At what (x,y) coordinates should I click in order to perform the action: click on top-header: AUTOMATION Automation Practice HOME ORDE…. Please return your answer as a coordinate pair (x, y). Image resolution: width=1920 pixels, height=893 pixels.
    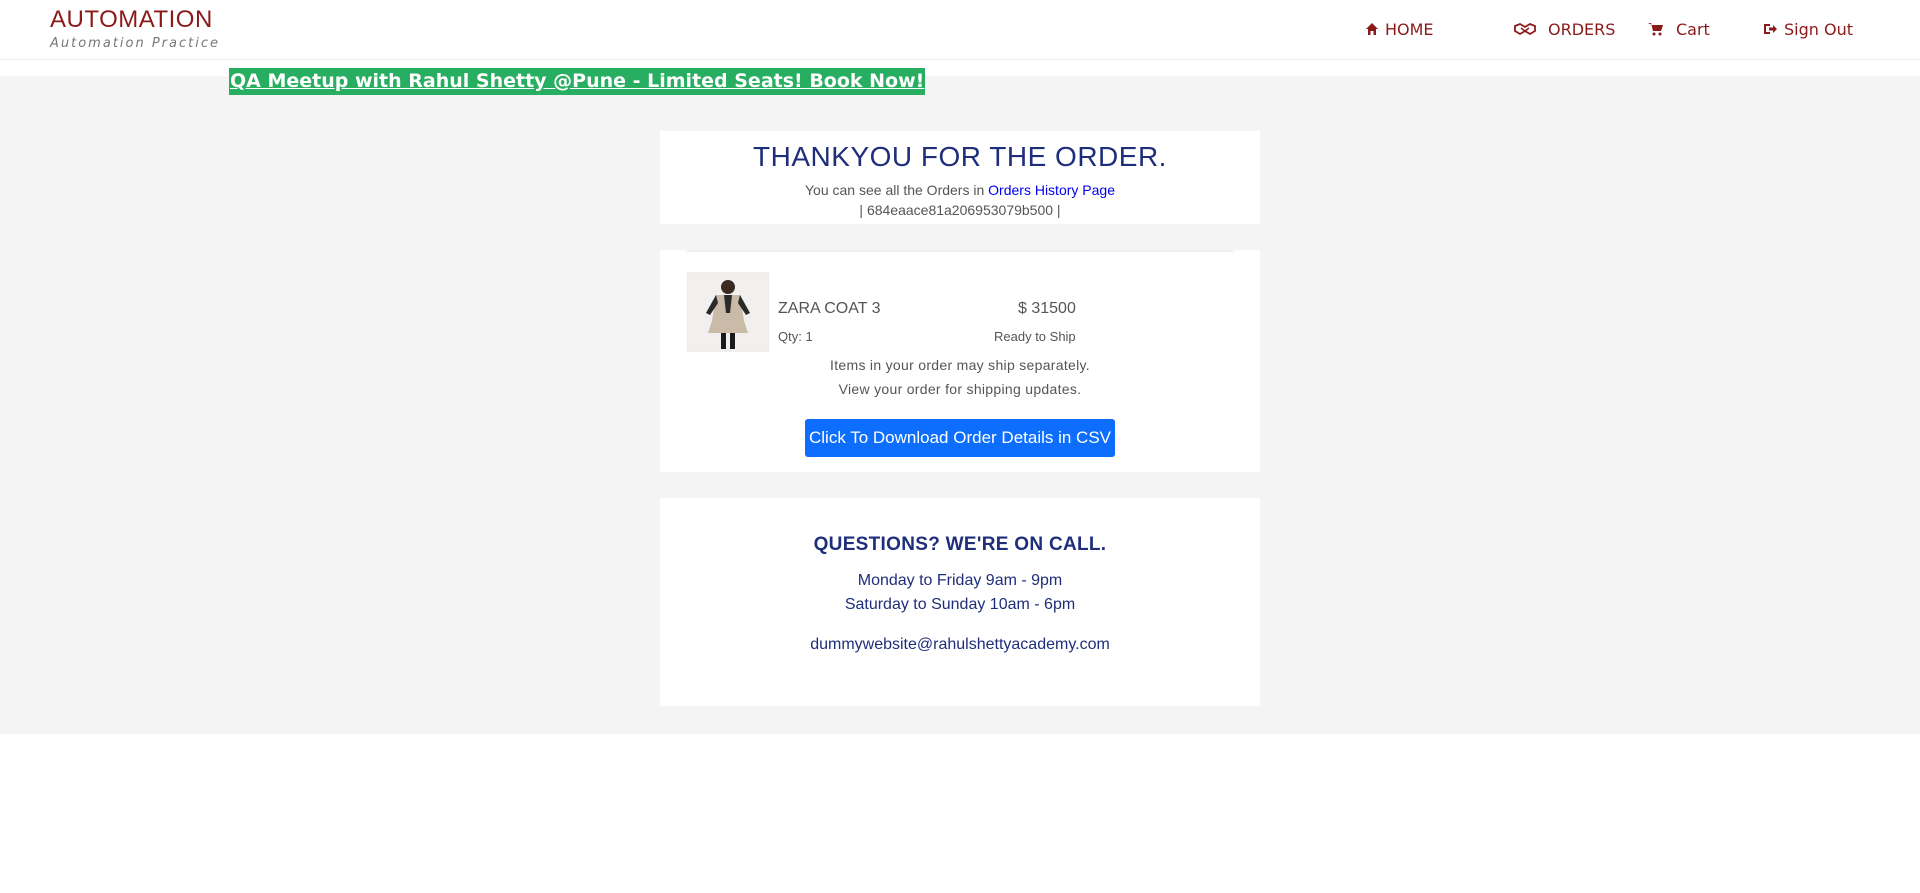
    Looking at the image, I should click on (960, 30).